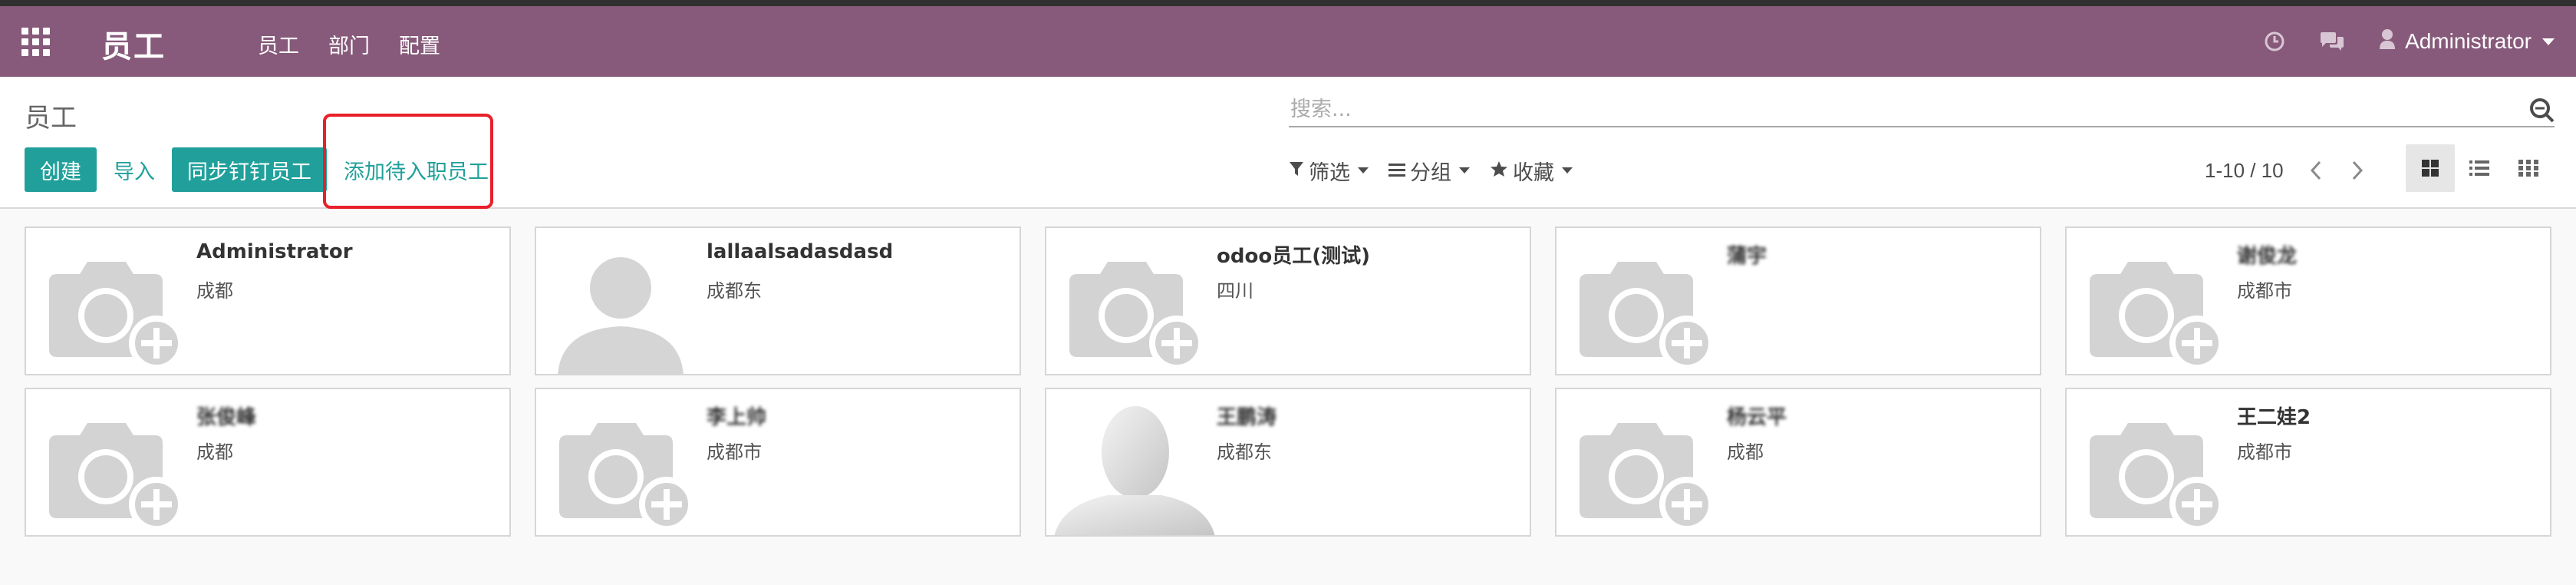 This screenshot has height=585, width=2576. Describe the element at coordinates (737, 417) in the screenshot. I see `employee-name: 李上帅` at that location.